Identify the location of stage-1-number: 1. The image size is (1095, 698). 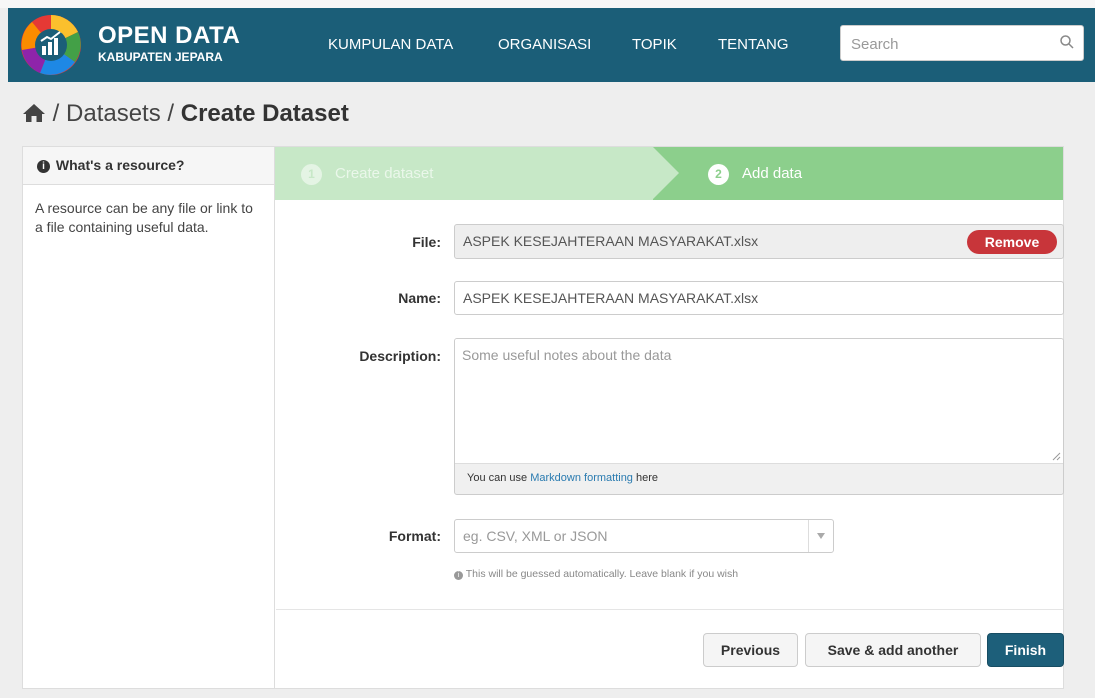
(311, 174).